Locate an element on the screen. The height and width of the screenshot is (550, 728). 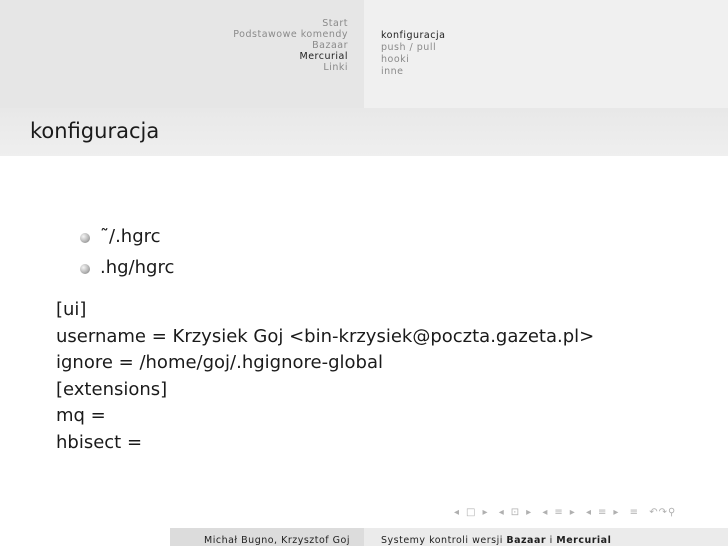
section-bazaar: Bazaar is located at coordinates (290, 45).